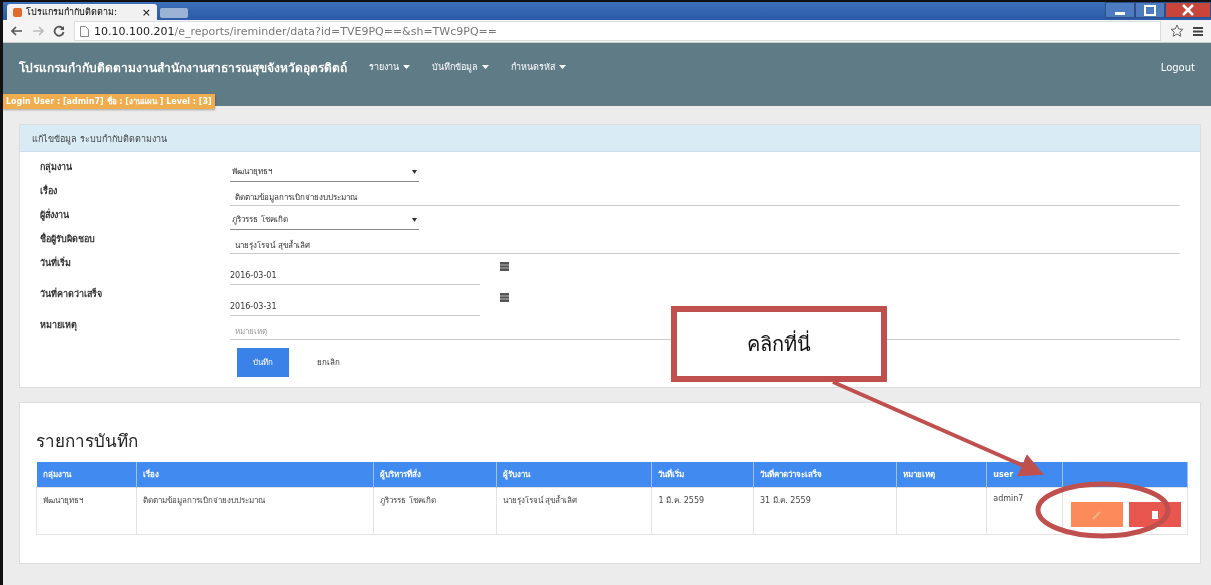  Describe the element at coordinates (183, 67) in the screenshot. I see `app-title: โปรแกรมกำกับติดตามงานสำนักงานสาธารณสุขจังหวัดอุตรดิตถ์` at that location.